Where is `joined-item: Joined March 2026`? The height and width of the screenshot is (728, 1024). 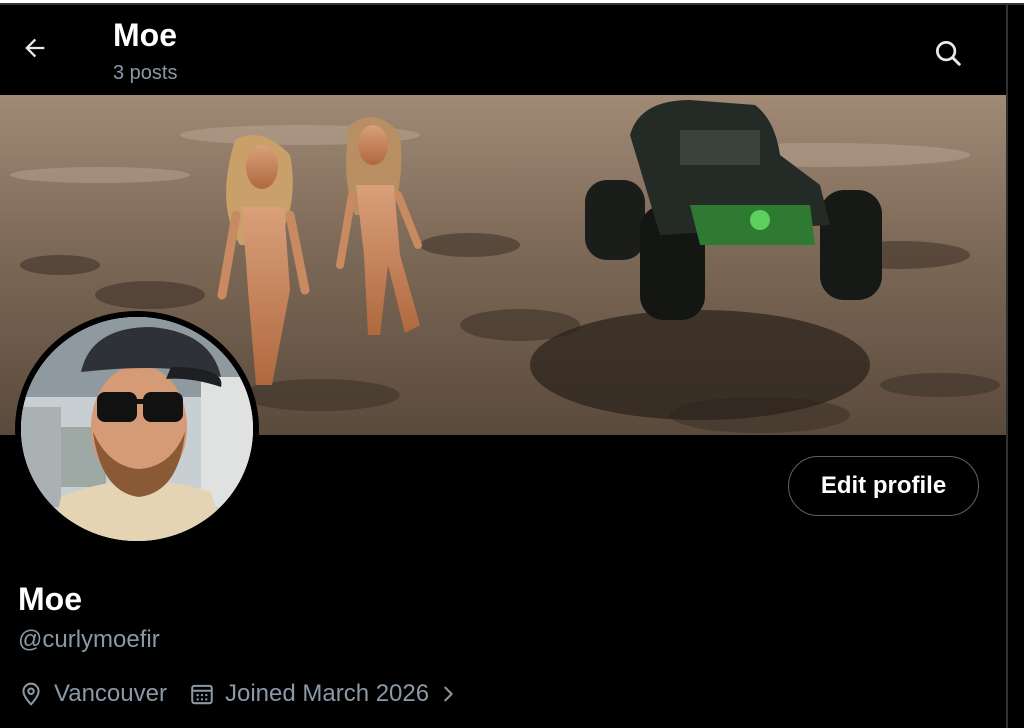 joined-item: Joined March 2026 is located at coordinates (324, 694).